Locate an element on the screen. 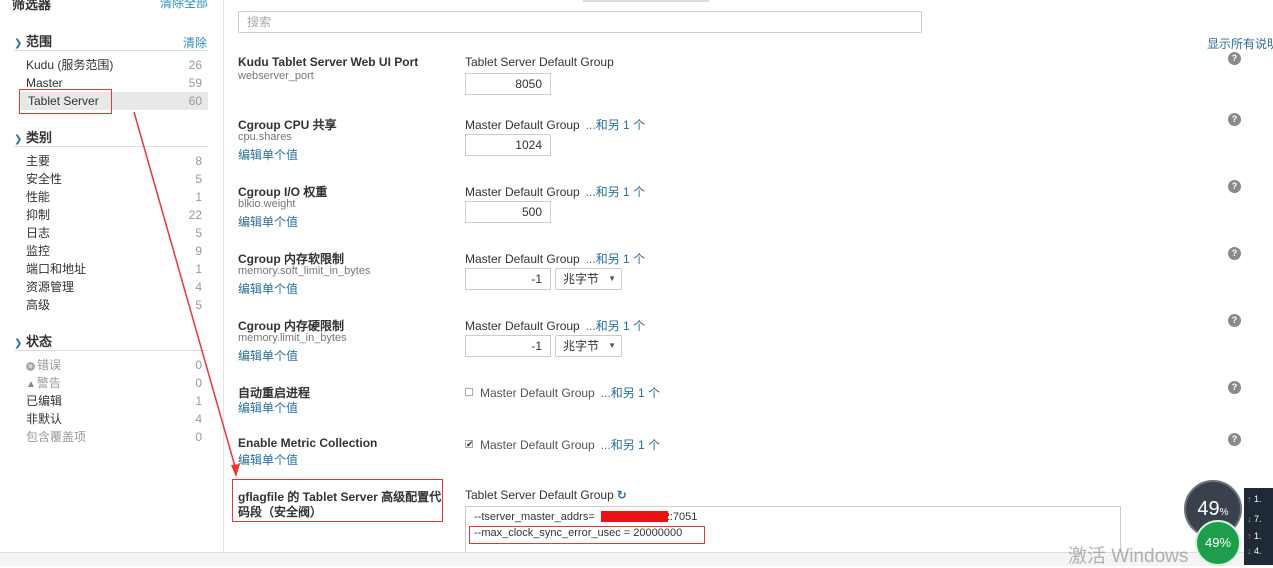 The width and height of the screenshot is (1273, 568). soft-limit-input: -1 is located at coordinates (508, 279).